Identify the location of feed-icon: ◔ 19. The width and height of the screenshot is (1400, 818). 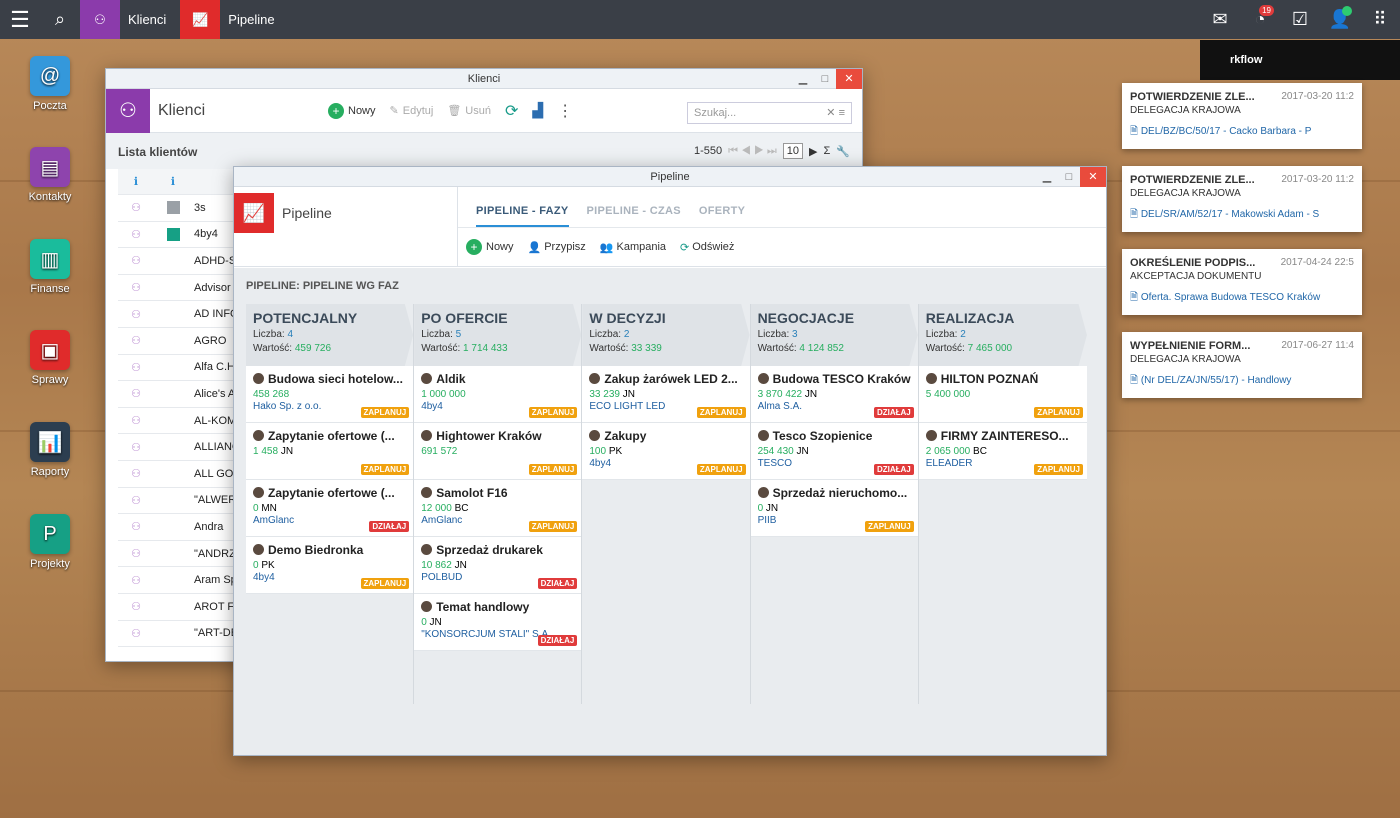
(1260, 19).